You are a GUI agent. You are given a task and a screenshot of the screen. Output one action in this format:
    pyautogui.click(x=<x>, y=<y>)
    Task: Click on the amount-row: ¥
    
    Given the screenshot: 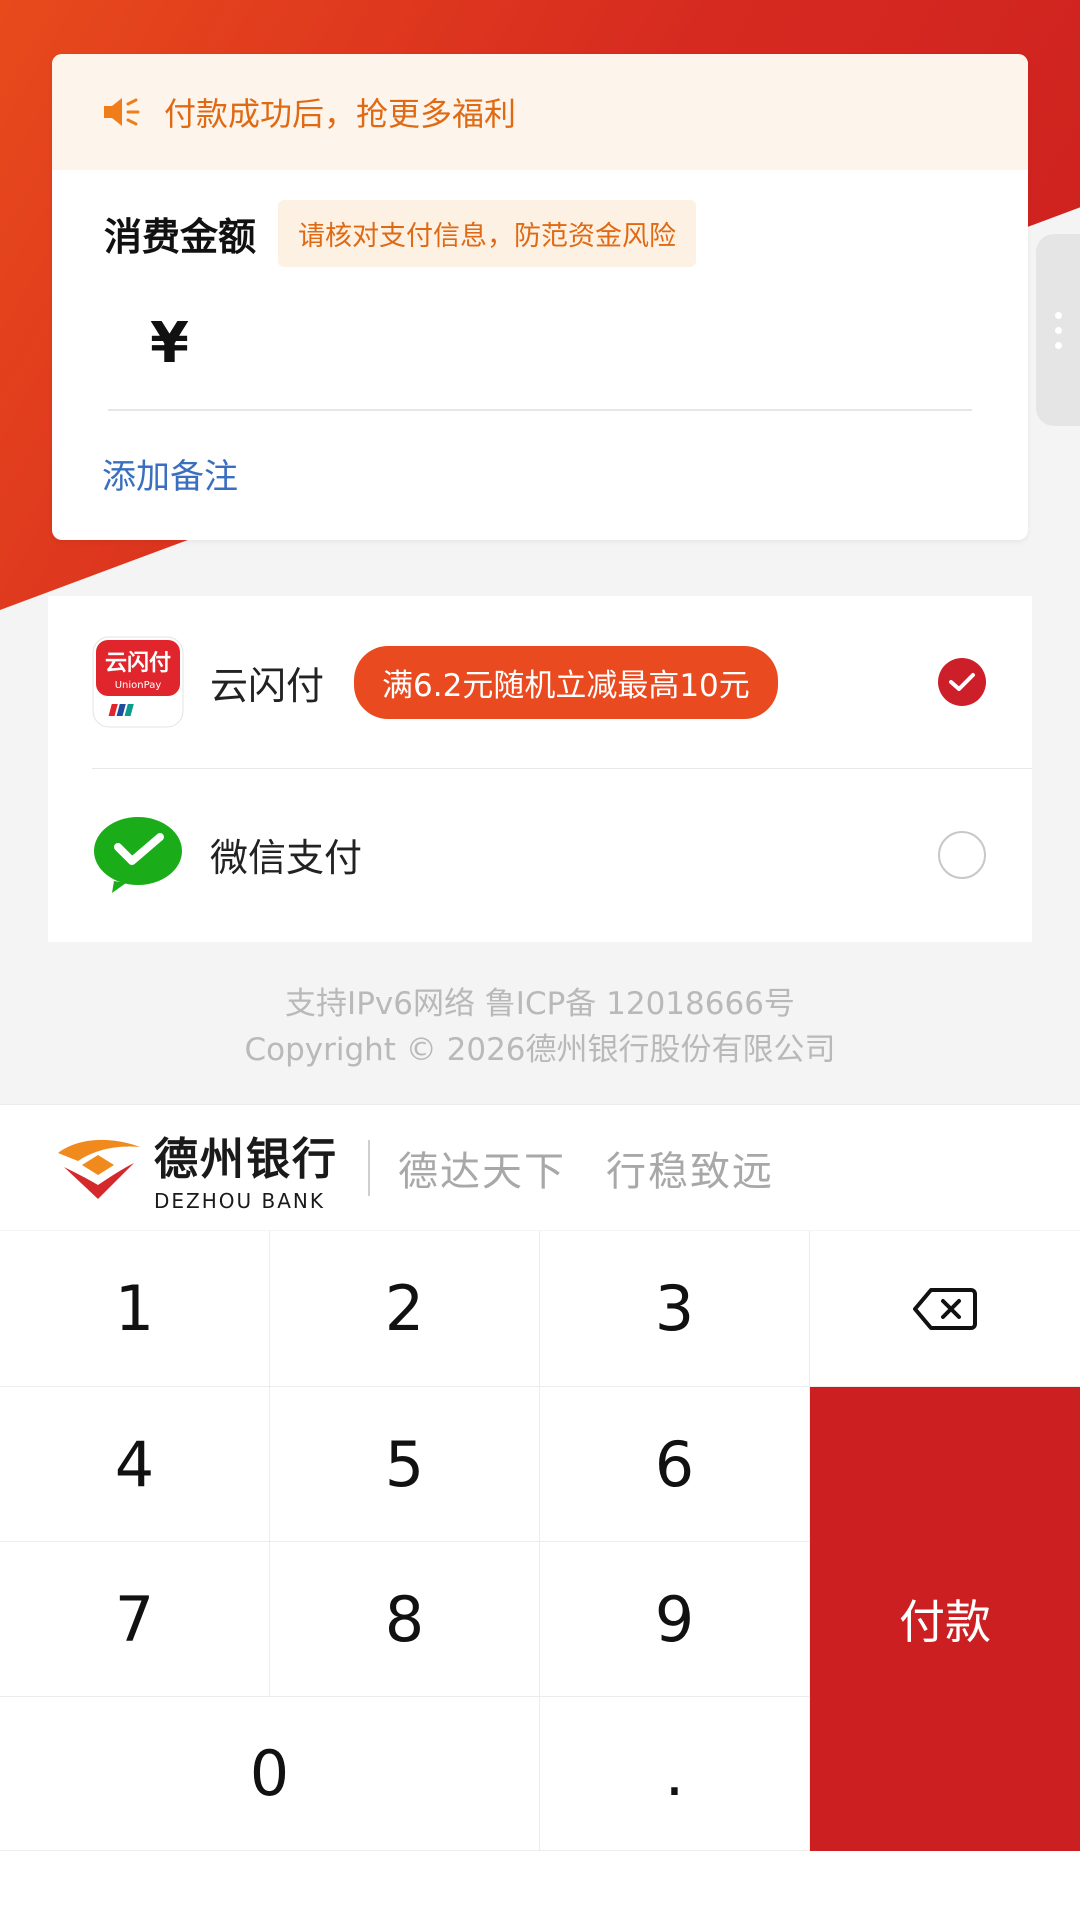 What is the action you would take?
    pyautogui.click(x=540, y=343)
    